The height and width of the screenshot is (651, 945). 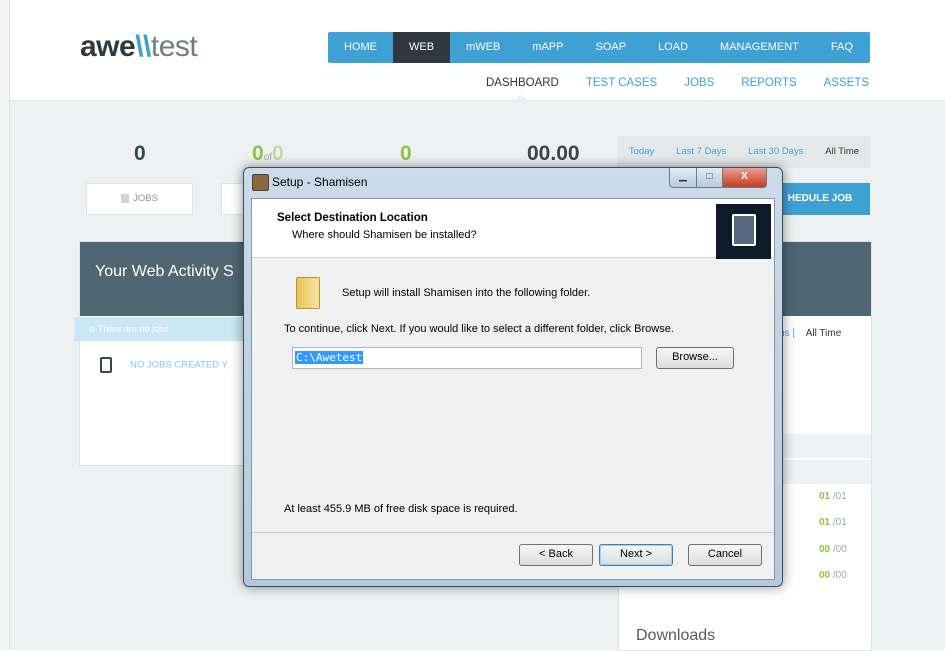 I want to click on subnav-jobs: JOBS, so click(x=699, y=83).